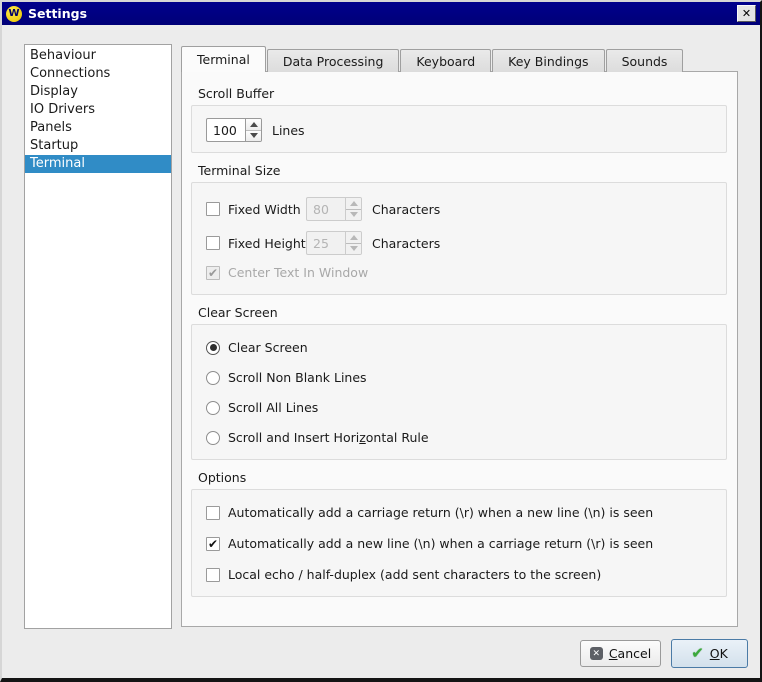  Describe the element at coordinates (213, 437) in the screenshot. I see `scroll-insert-rule-radio` at that location.